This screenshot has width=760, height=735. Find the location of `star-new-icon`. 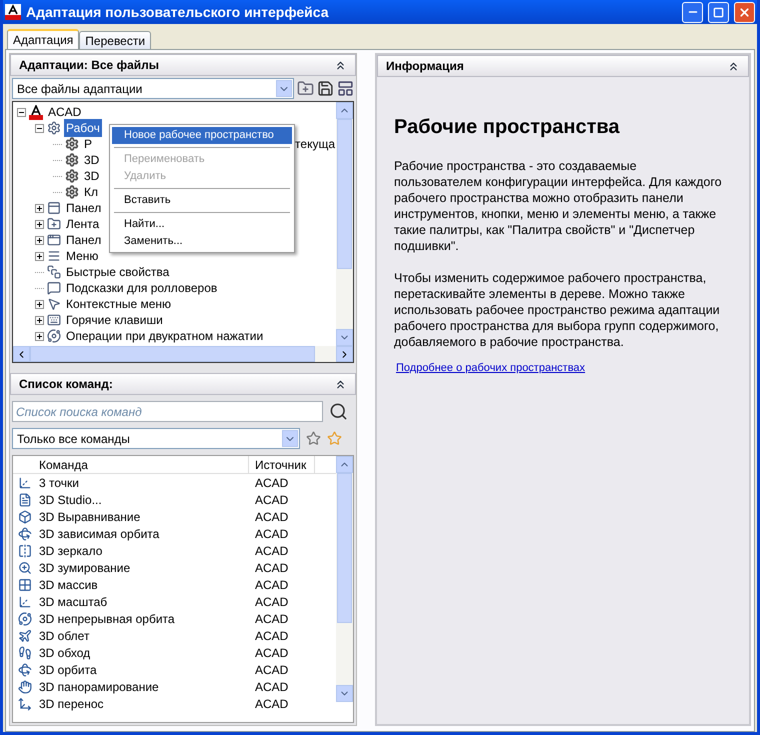

star-new-icon is located at coordinates (334, 438).